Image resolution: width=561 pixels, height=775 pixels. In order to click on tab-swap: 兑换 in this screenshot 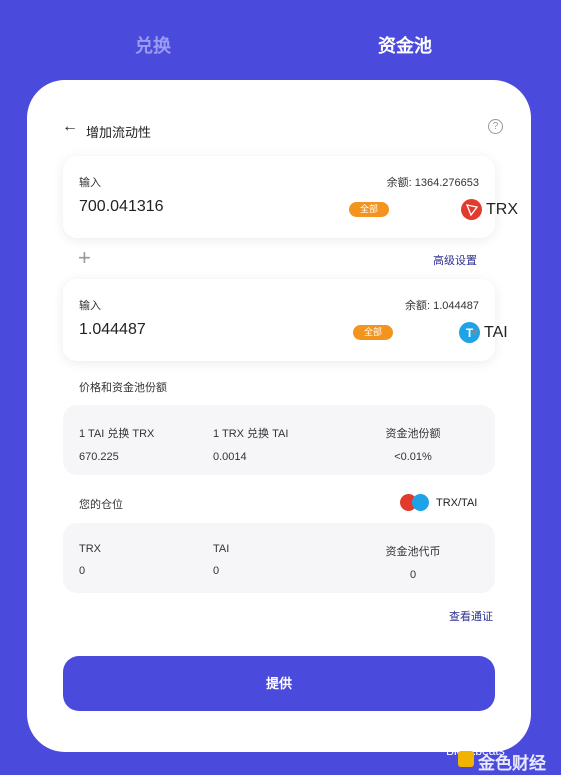, I will do `click(153, 45)`.